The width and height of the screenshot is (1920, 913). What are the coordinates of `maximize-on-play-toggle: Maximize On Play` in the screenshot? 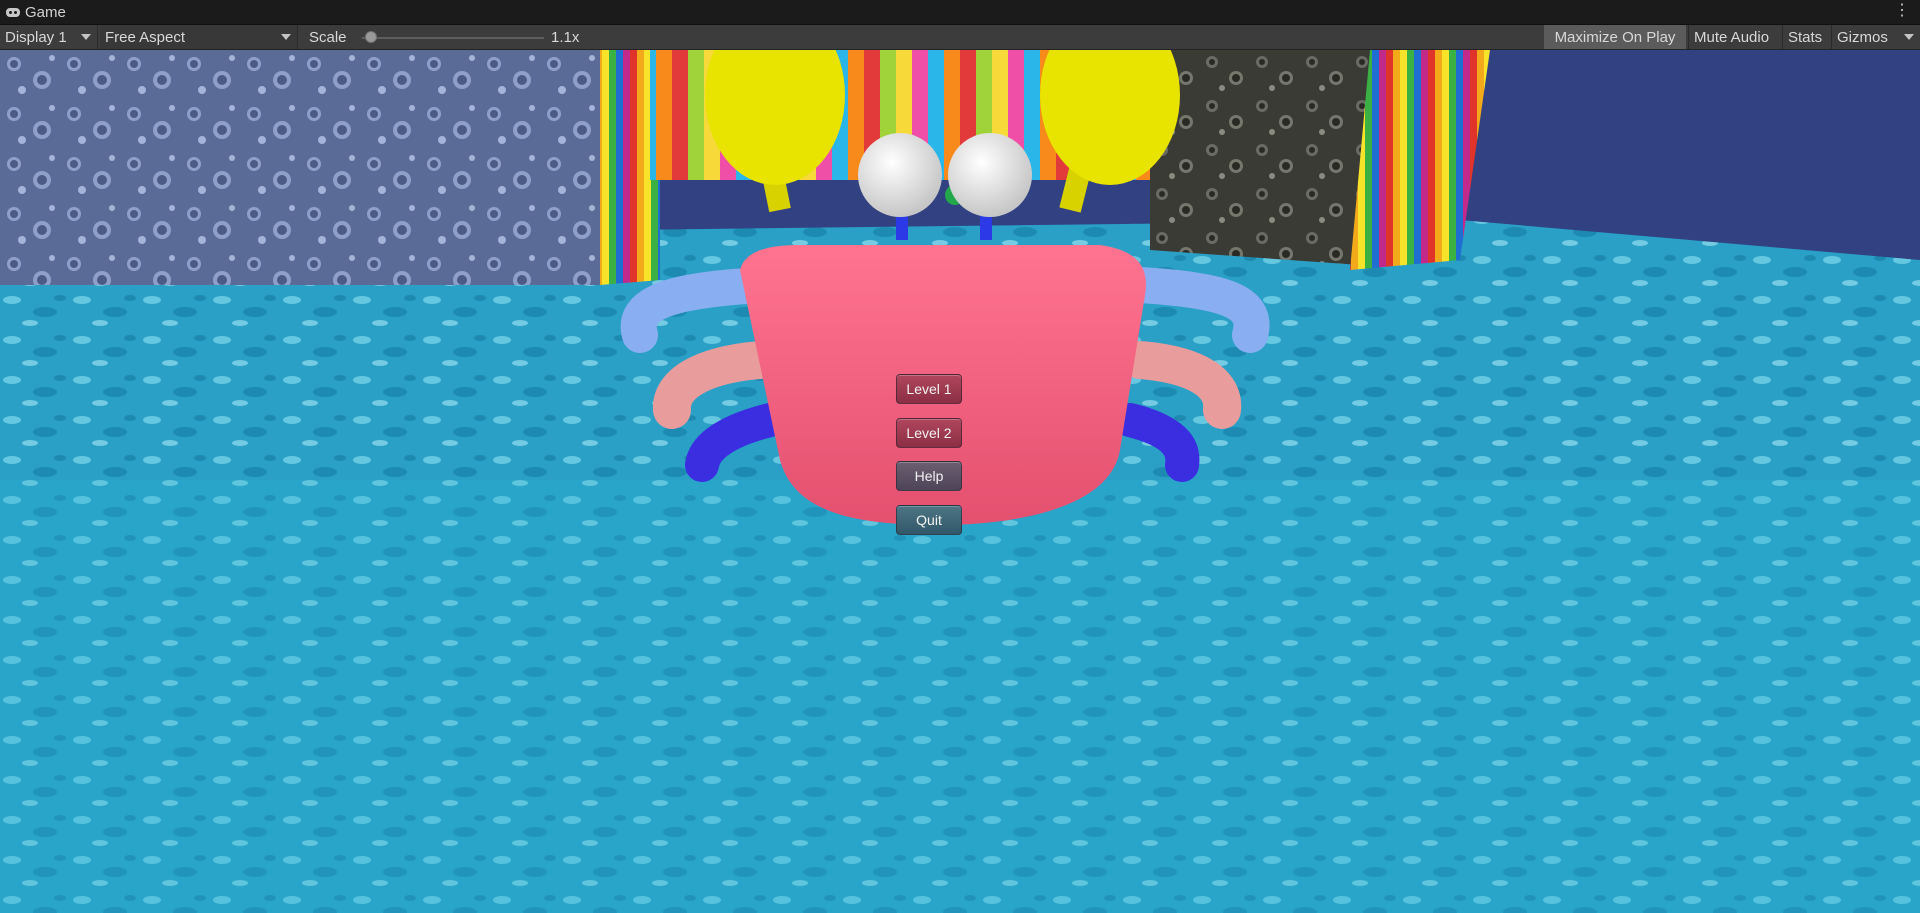 It's located at (1615, 37).